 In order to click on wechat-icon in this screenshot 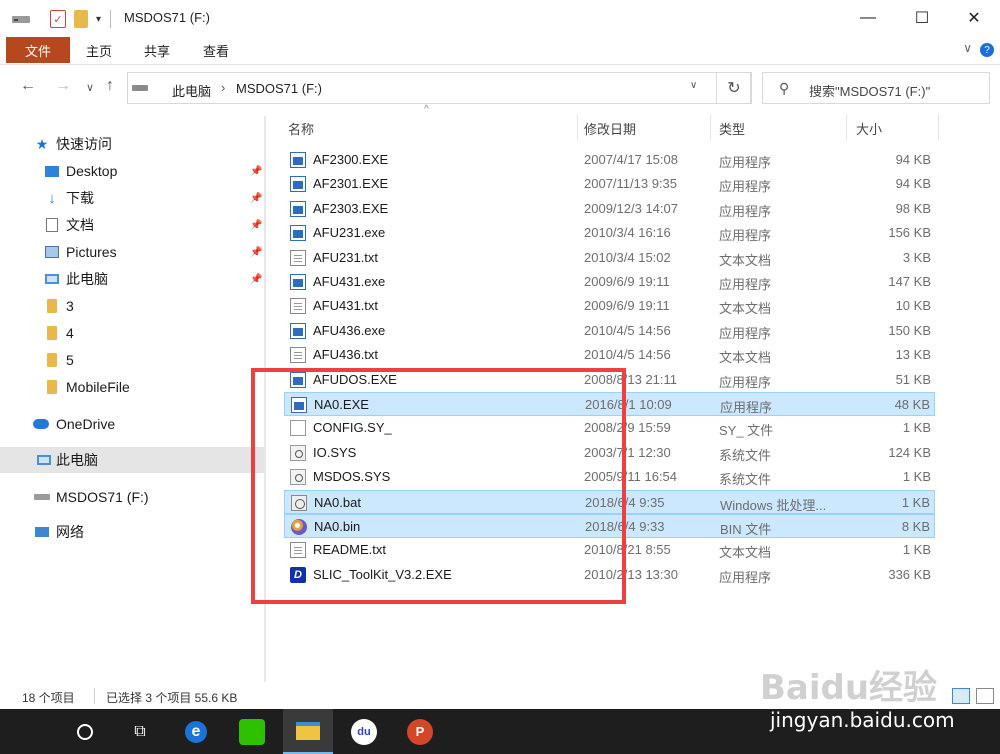, I will do `click(252, 731)`.